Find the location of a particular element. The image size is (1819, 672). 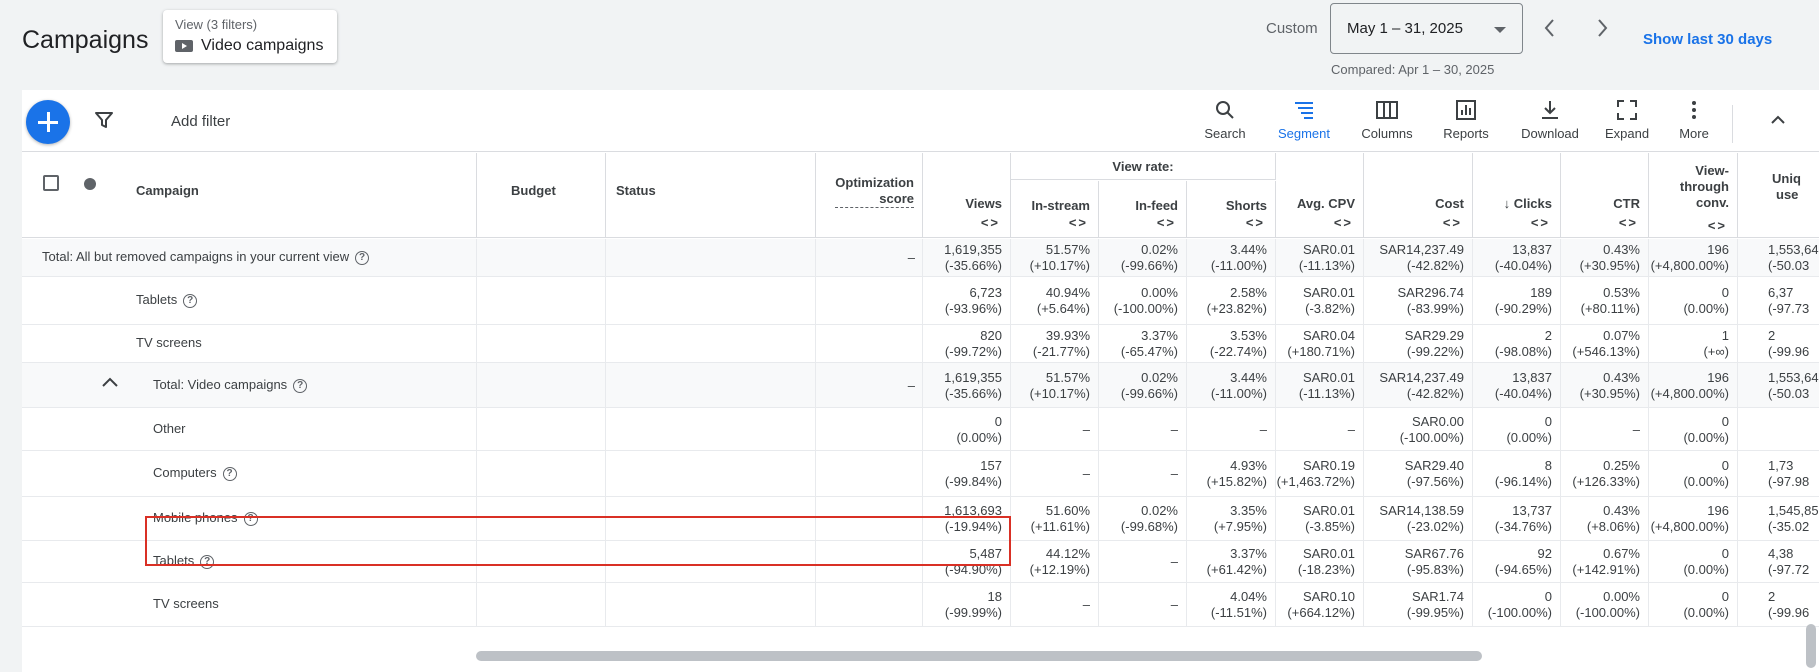

metric-change: (-65.47%) is located at coordinates (1149, 351).